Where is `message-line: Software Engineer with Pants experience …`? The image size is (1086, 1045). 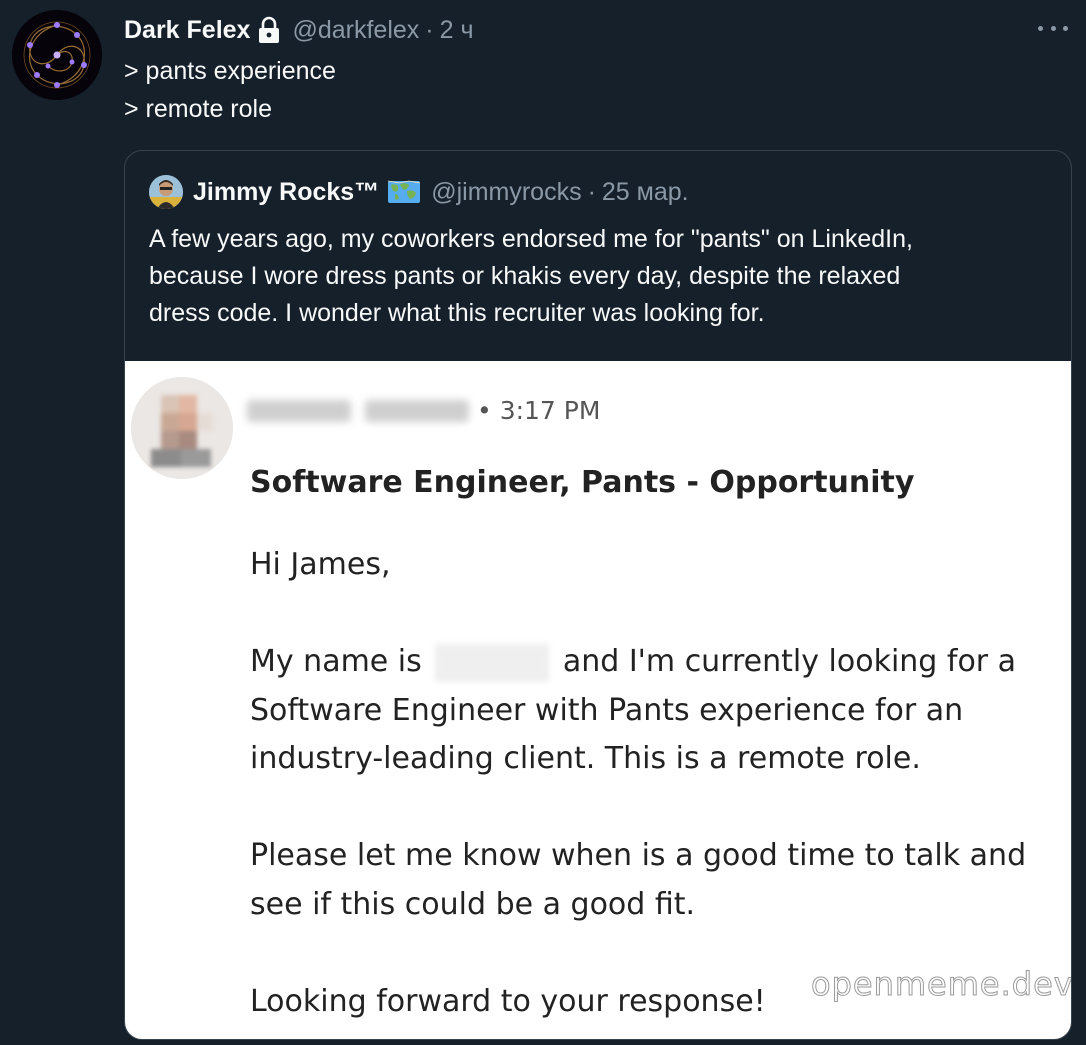
message-line: Software Engineer with Pants experience … is located at coordinates (607, 710).